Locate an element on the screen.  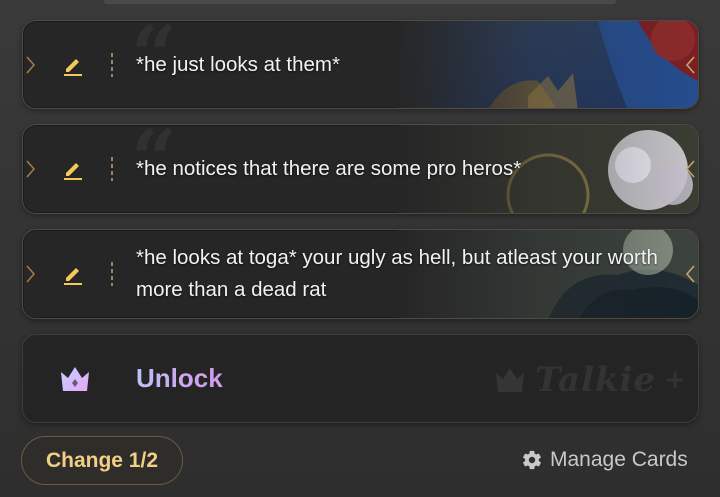
gear-icon is located at coordinates (532, 460).